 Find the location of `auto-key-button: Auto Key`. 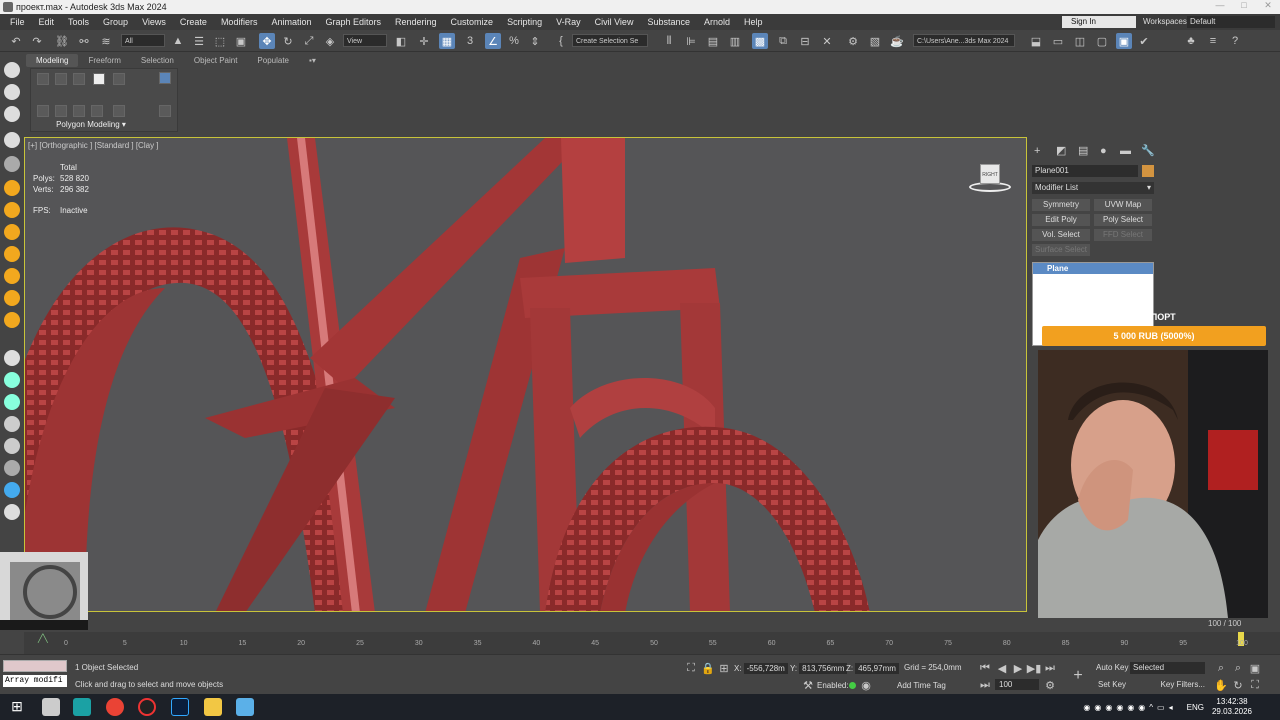

auto-key-button: Auto Key is located at coordinates (1112, 667).